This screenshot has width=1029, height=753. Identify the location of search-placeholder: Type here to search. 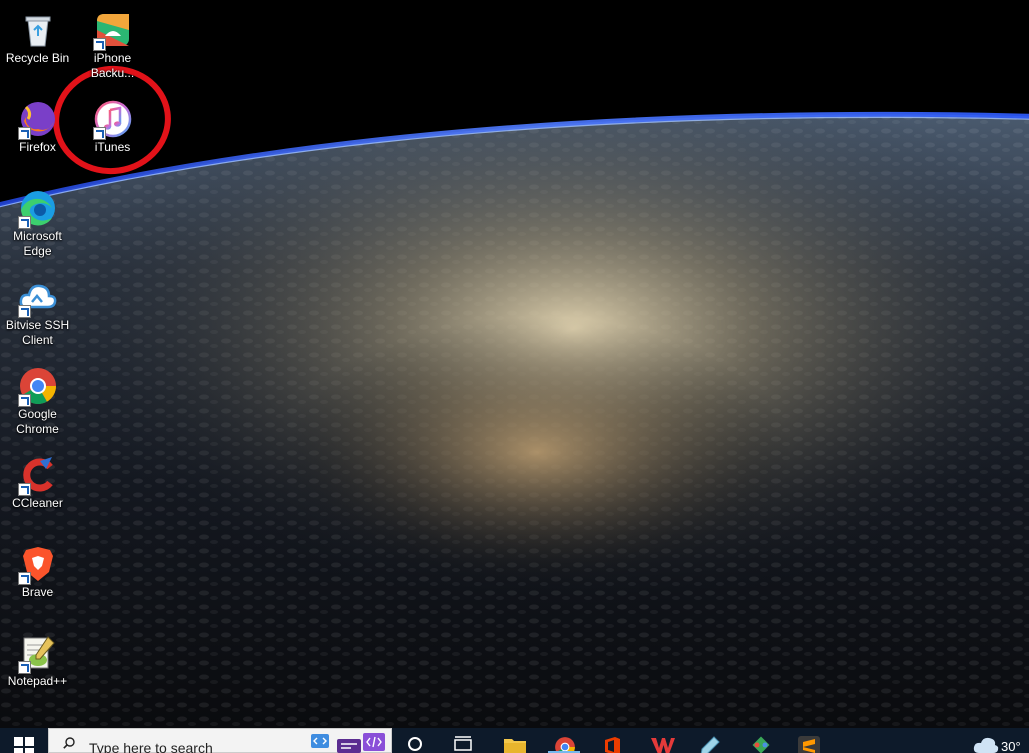
(151, 746).